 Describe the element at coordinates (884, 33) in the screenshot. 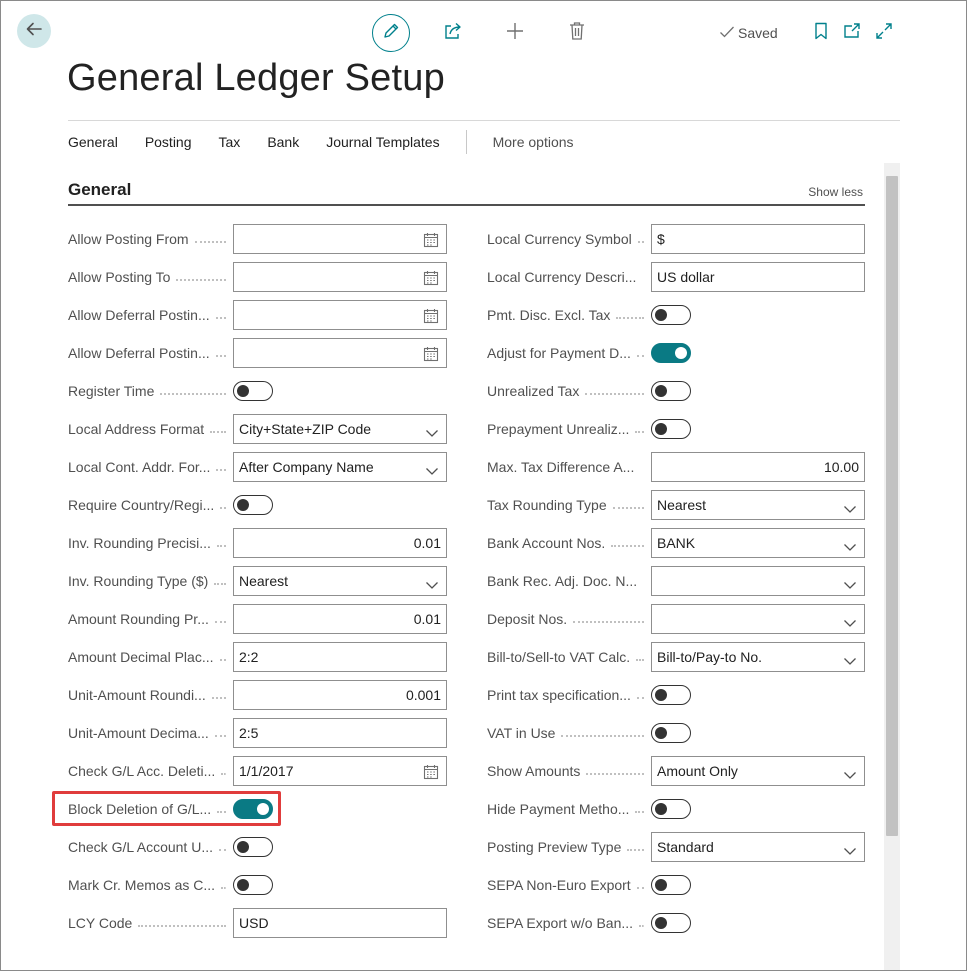

I see `expand-button` at that location.